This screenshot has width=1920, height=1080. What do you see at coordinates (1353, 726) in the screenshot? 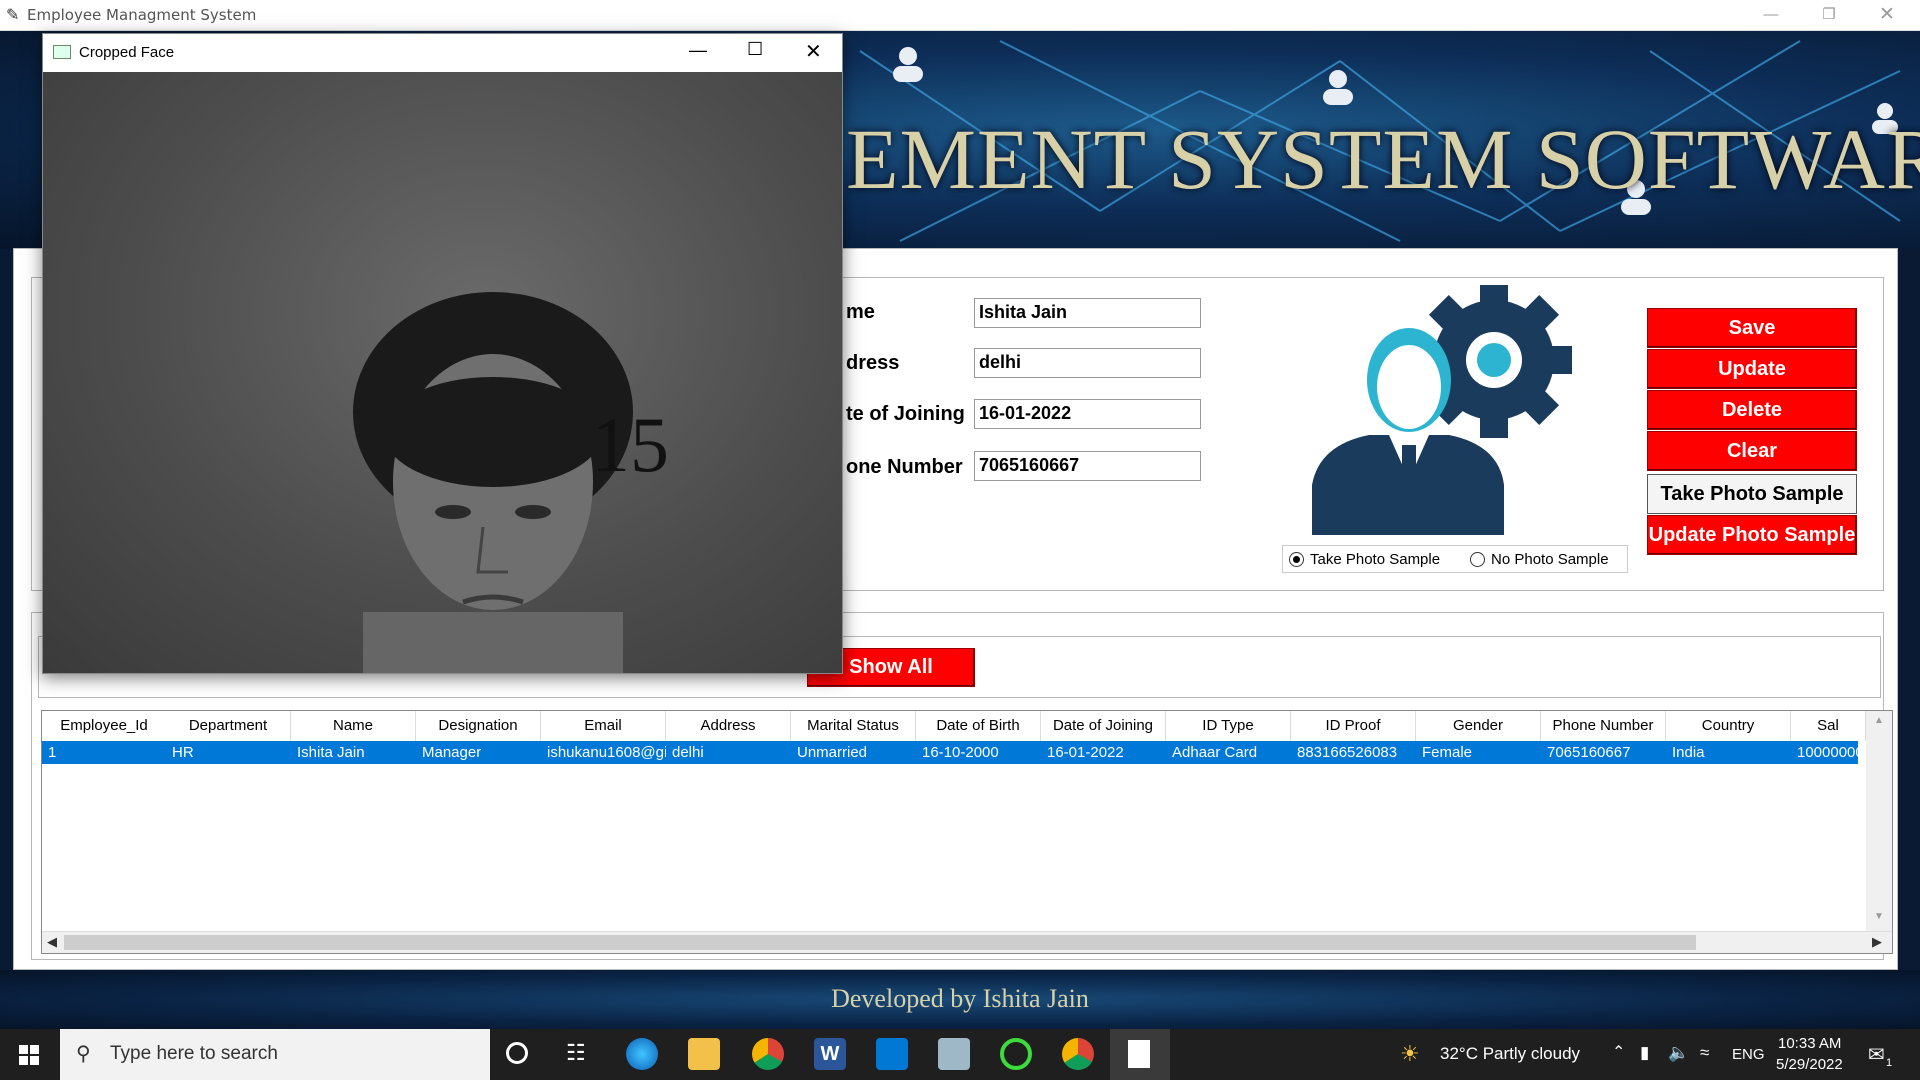
I see `column-header: ID Proof` at bounding box center [1353, 726].